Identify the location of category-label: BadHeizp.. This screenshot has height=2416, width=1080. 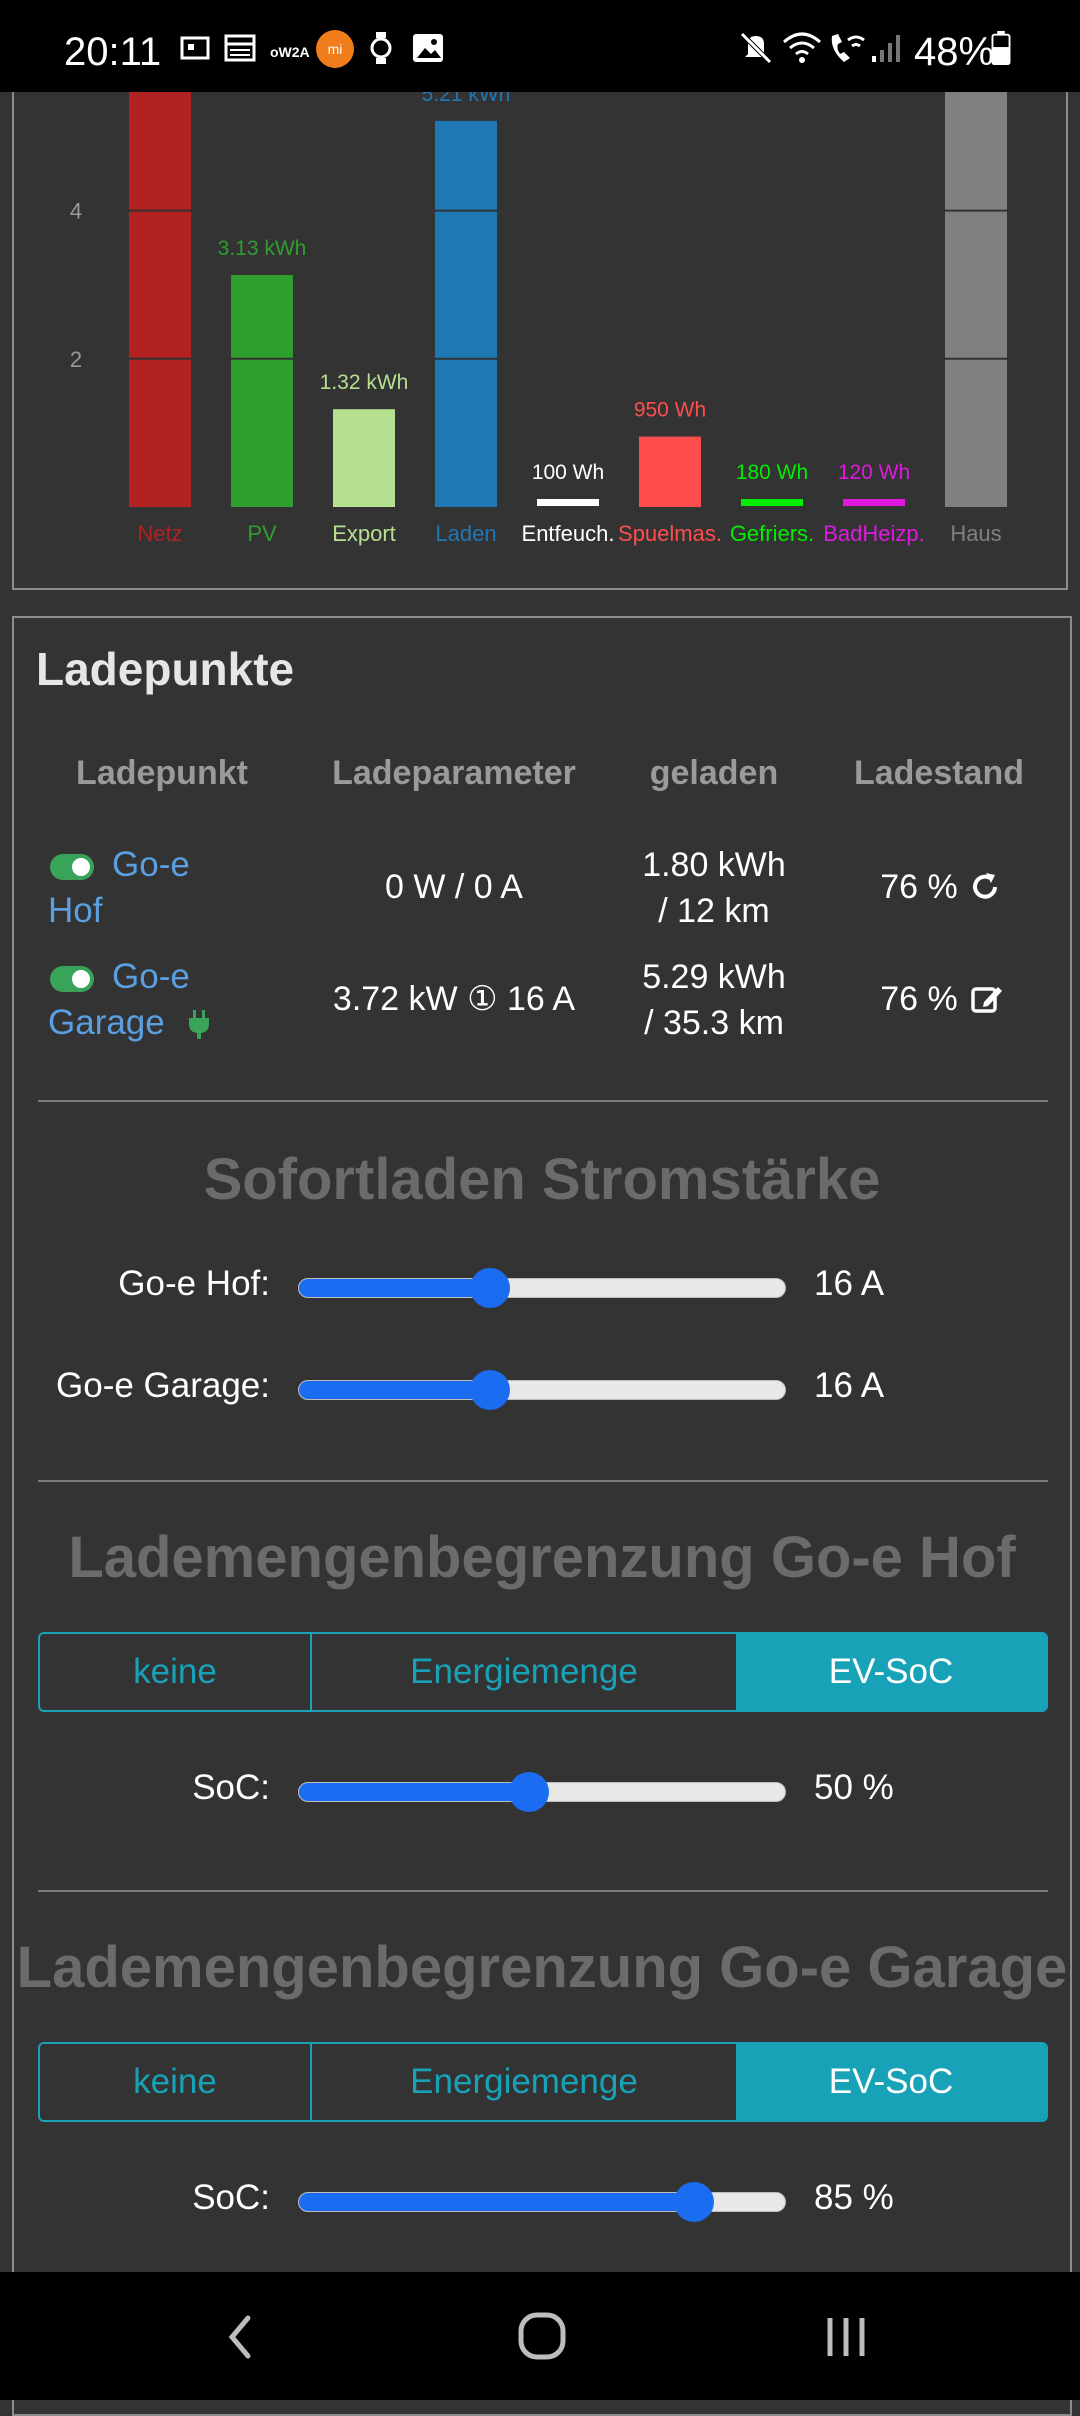
(874, 533).